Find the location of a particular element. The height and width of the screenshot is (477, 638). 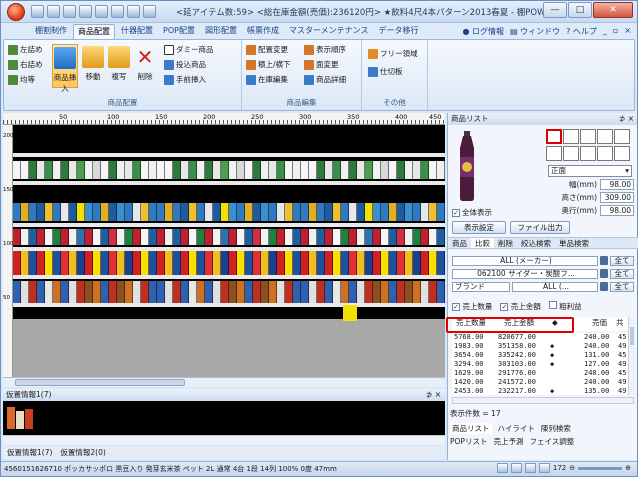

list-horizontal-scrollbar is located at coordinates (543, 400).